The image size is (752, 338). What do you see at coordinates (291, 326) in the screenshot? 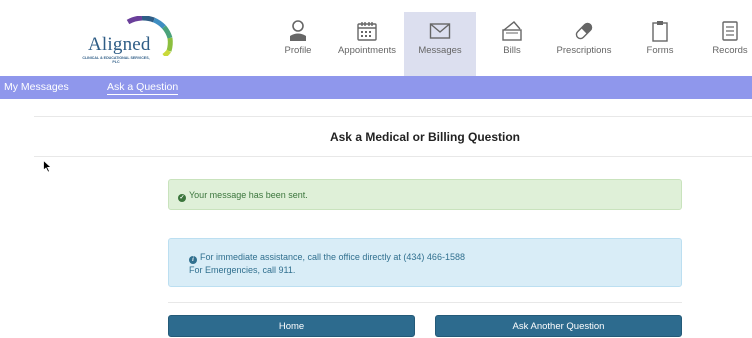
I see `home-button: Home` at bounding box center [291, 326].